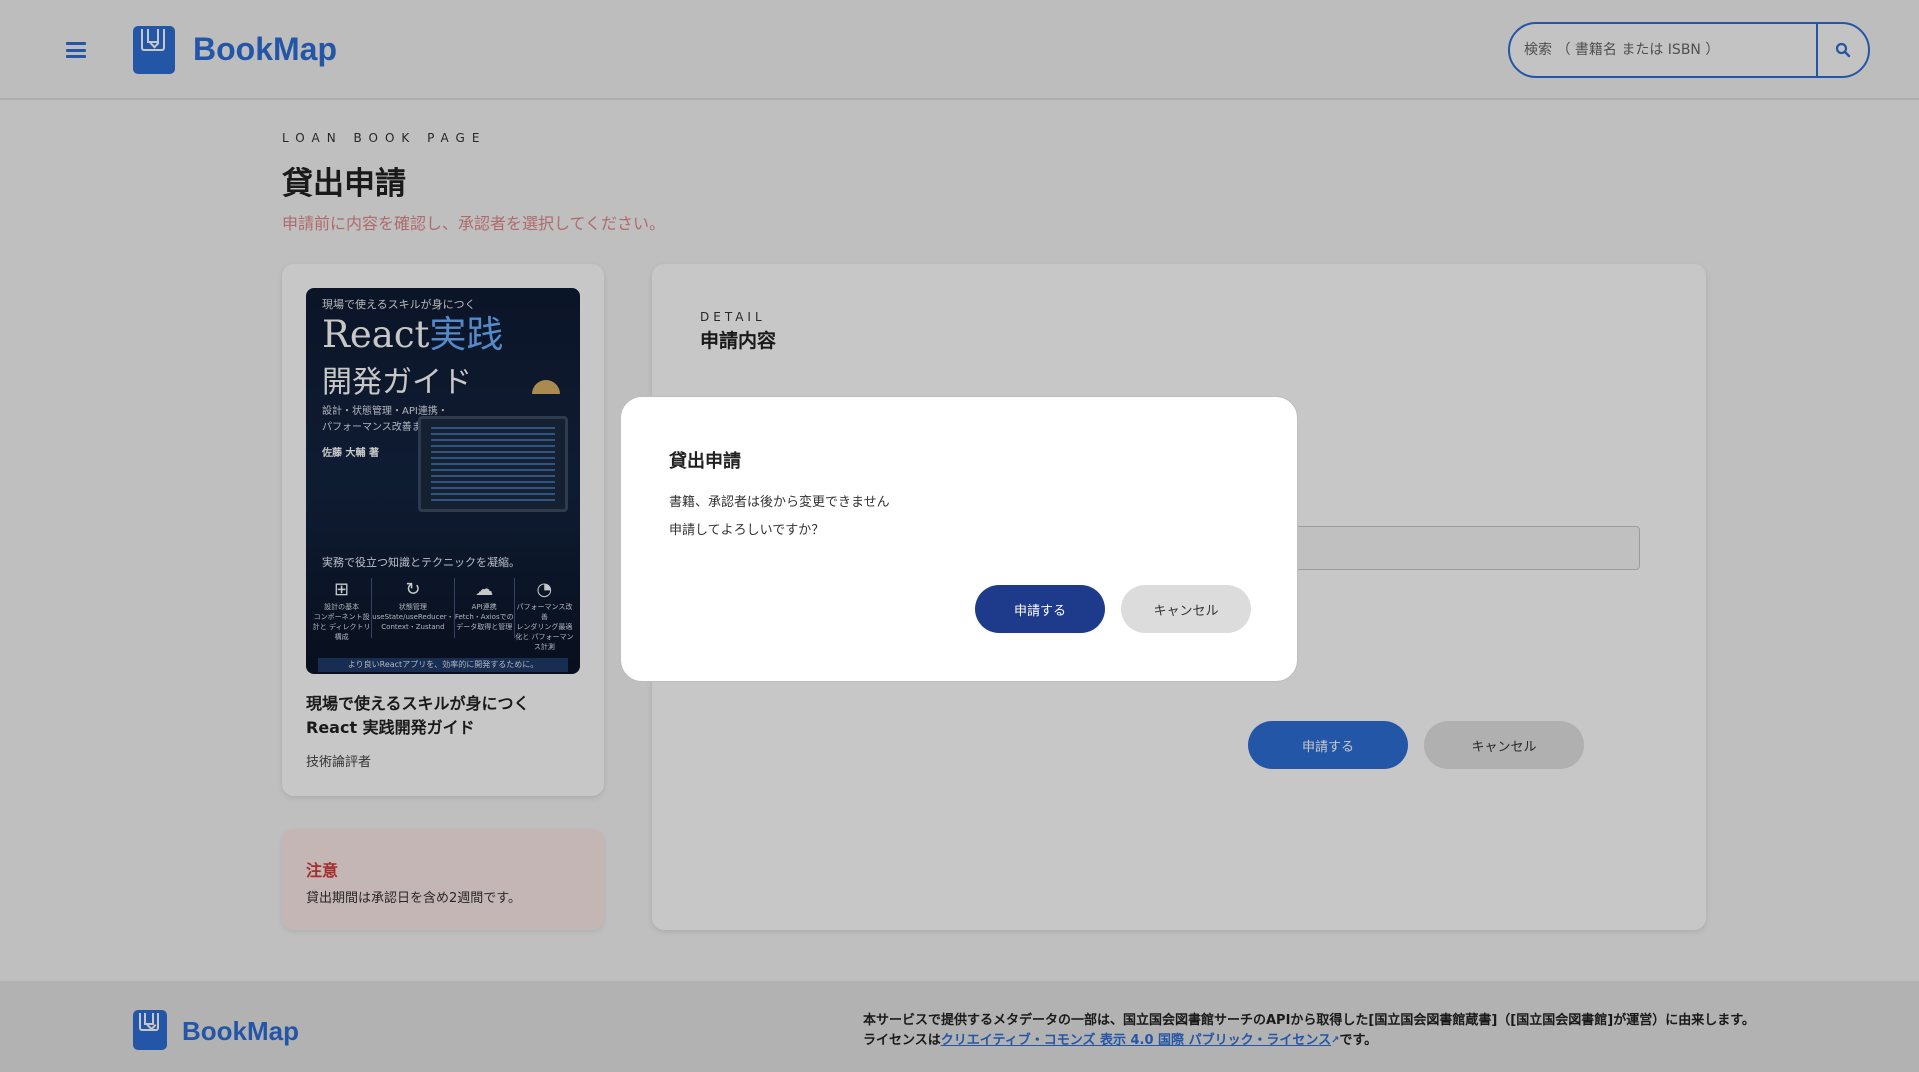 The width and height of the screenshot is (1919, 1072). I want to click on dialog-cancel-button: キャンセル, so click(1186, 609).